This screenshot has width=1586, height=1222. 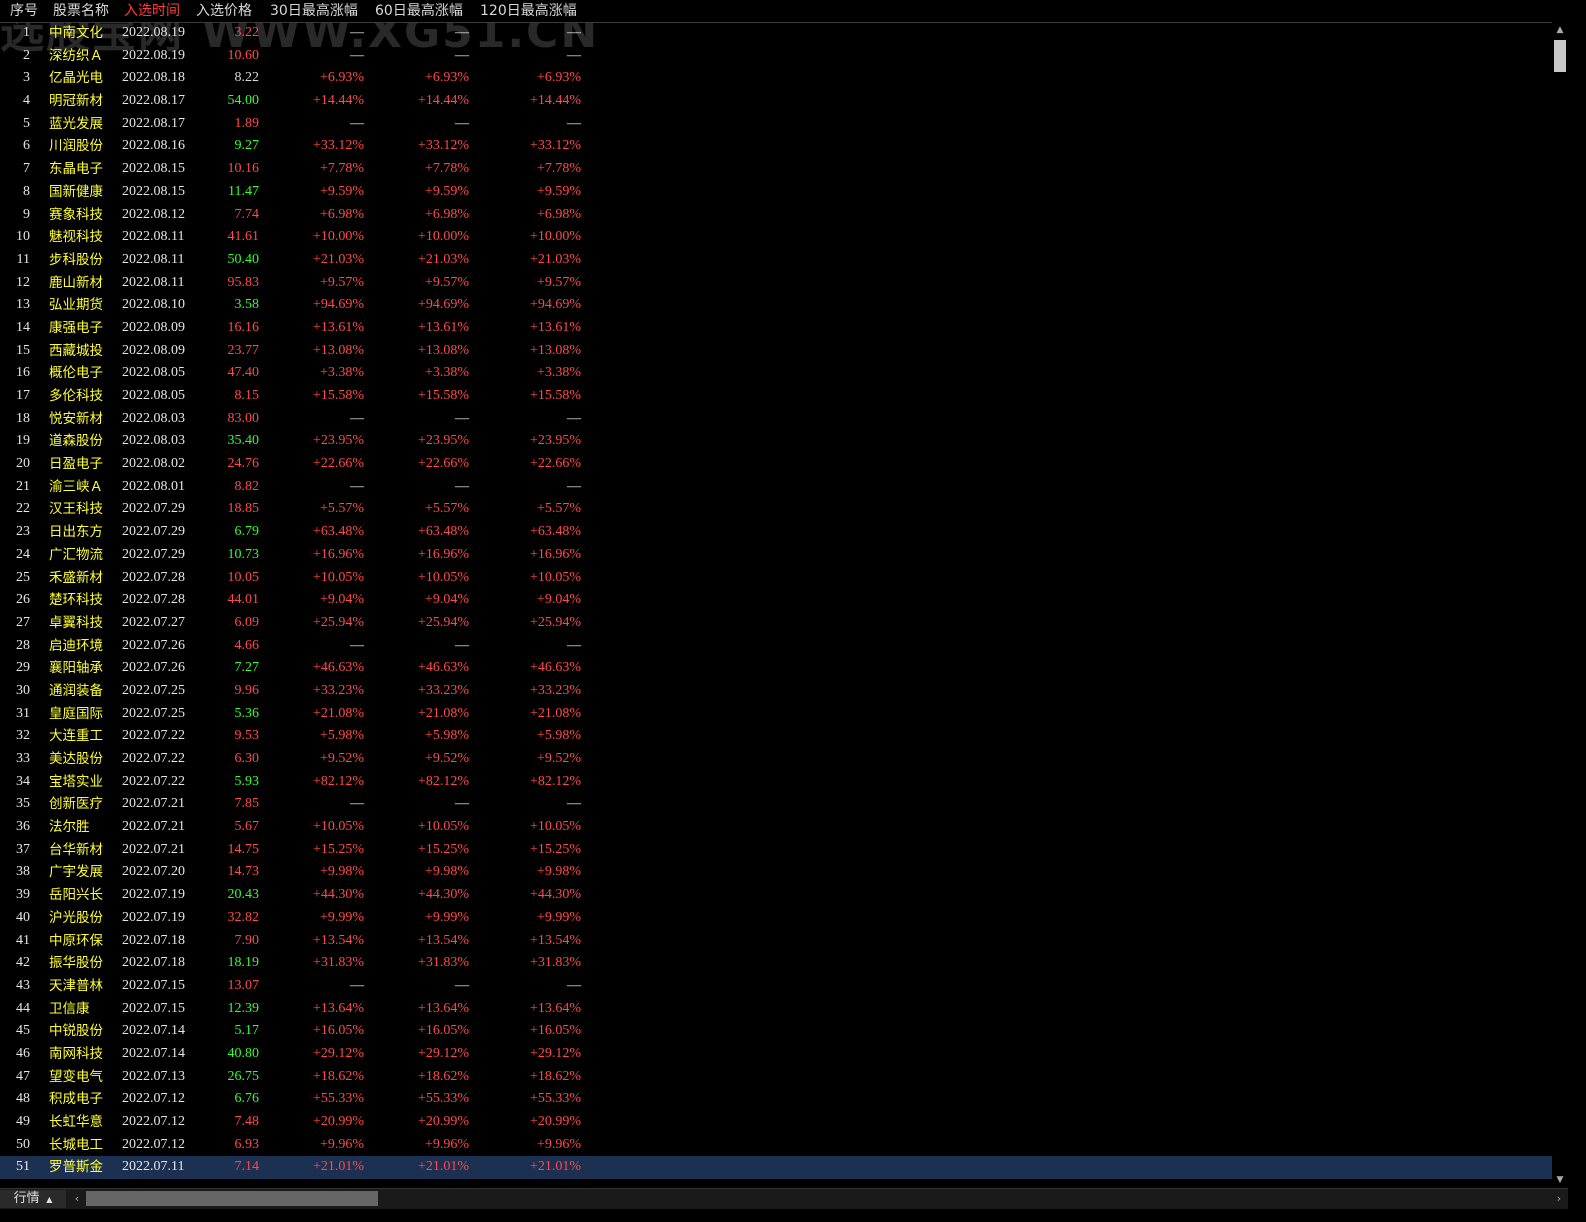 I want to click on row-number: 40, so click(x=23, y=917).